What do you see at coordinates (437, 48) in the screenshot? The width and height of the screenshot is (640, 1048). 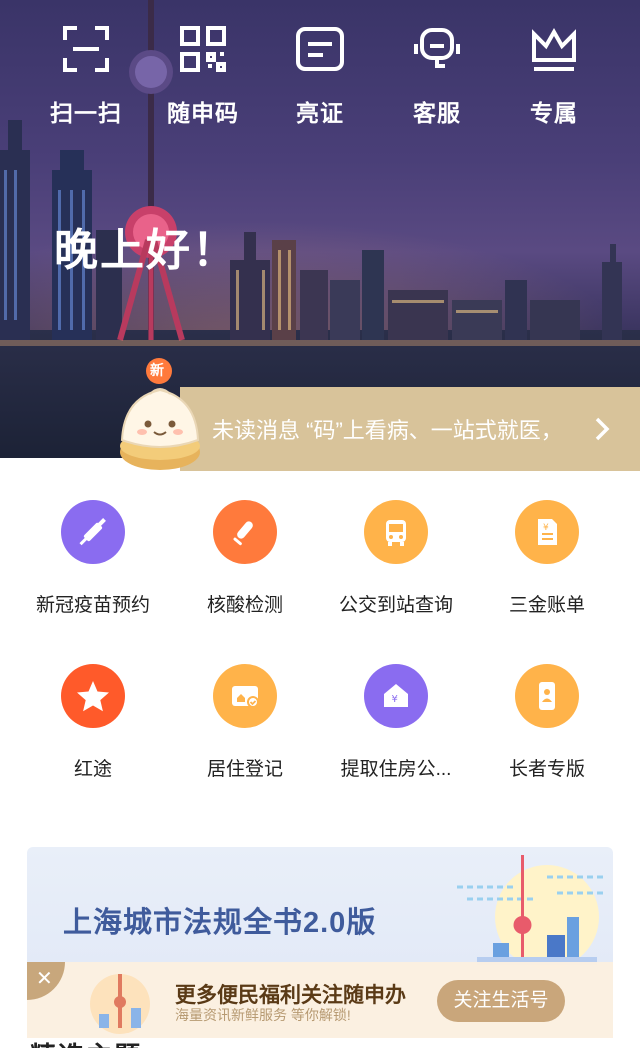 I see `headset-icon` at bounding box center [437, 48].